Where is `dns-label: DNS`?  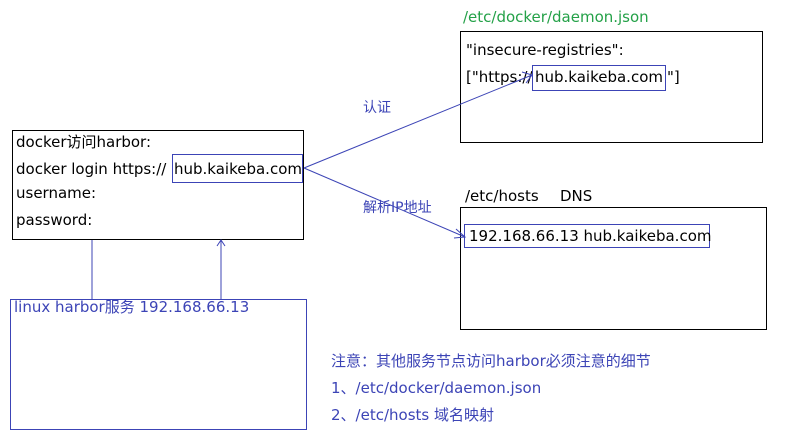 dns-label: DNS is located at coordinates (576, 196).